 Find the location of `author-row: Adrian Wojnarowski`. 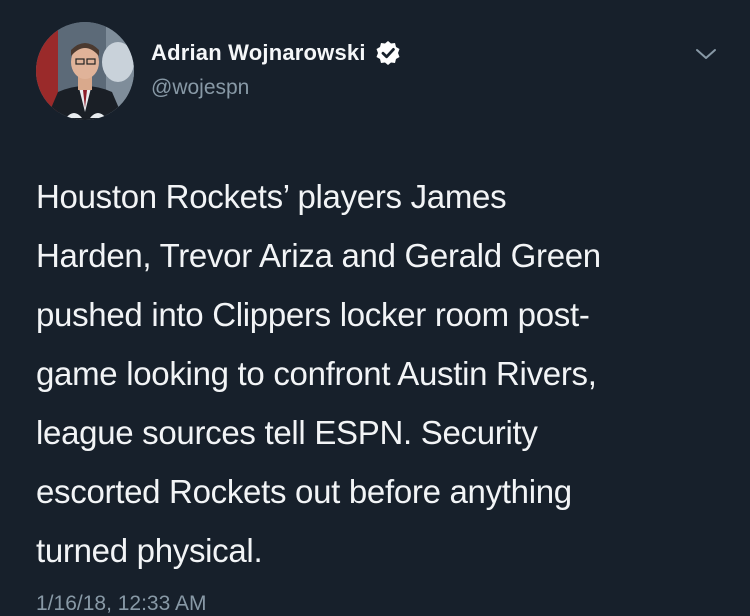

author-row: Adrian Wojnarowski is located at coordinates (276, 53).